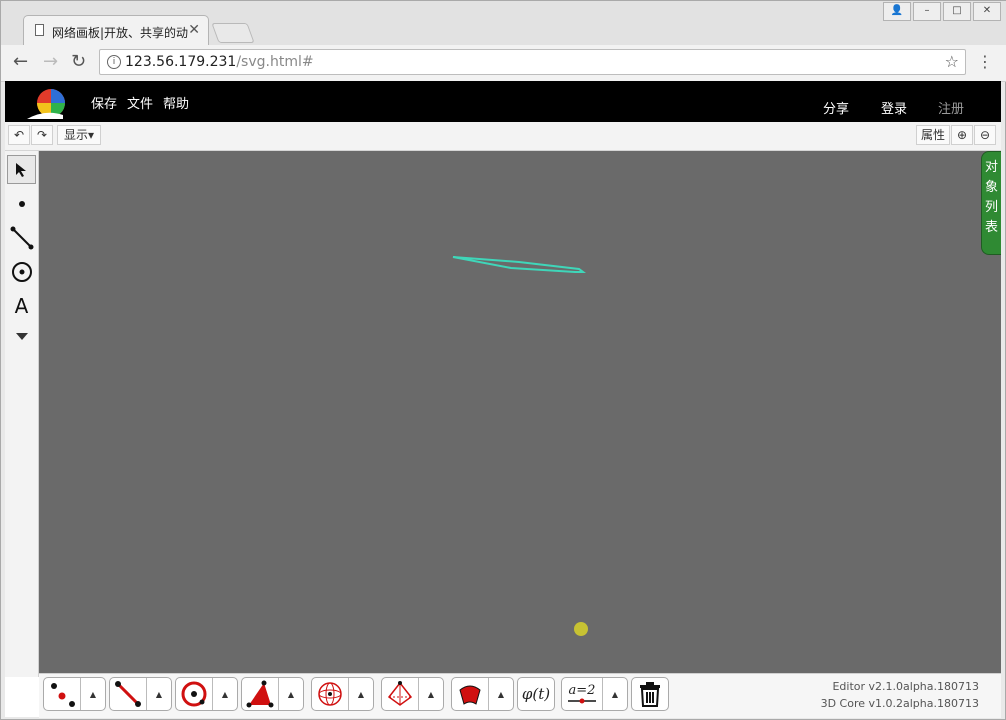 This screenshot has height=720, width=1006. Describe the element at coordinates (503, 101) in the screenshot. I see `app-header: 保存 文件 帮助 分享 登录 注册` at that location.